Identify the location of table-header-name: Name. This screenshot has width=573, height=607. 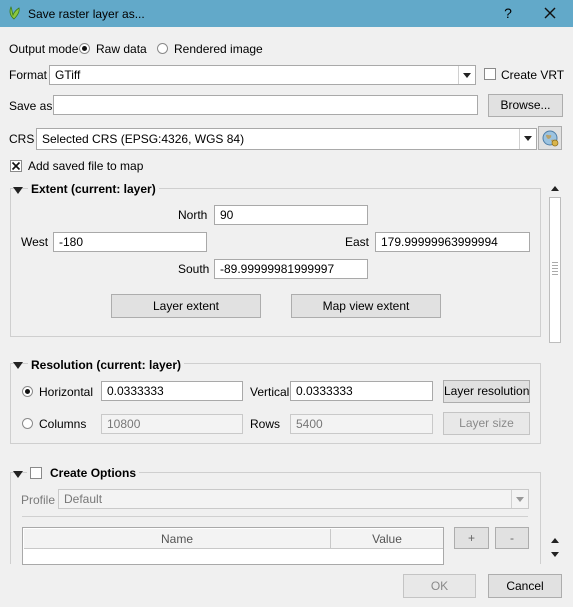
(177, 539).